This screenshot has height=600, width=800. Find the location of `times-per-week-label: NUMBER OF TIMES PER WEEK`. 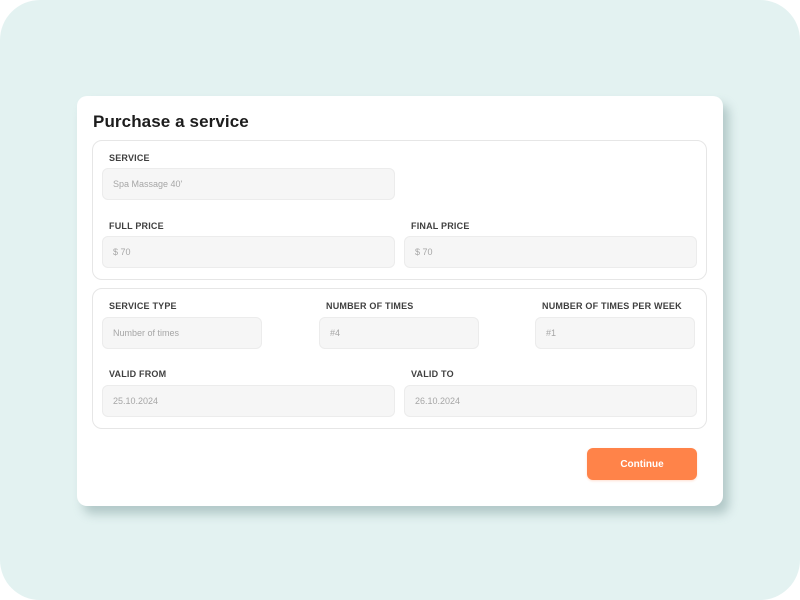

times-per-week-label: NUMBER OF TIMES PER WEEK is located at coordinates (612, 306).